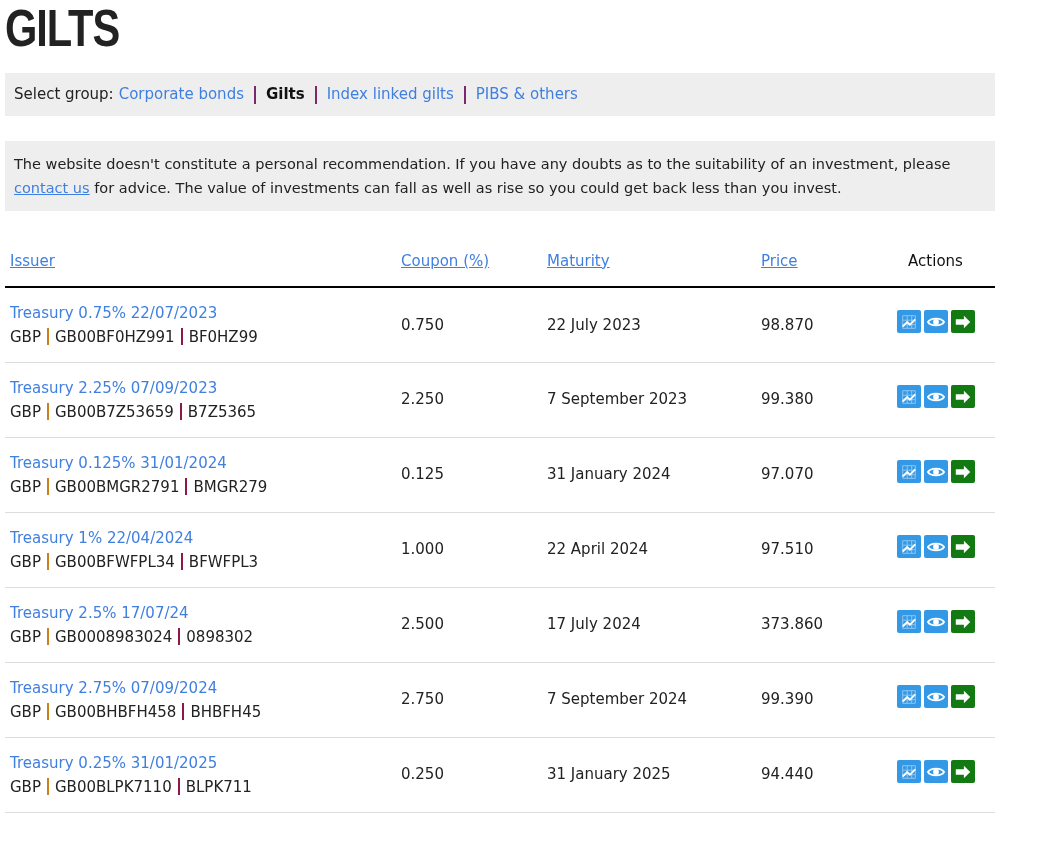 Image resolution: width=1044 pixels, height=842 pixels. What do you see at coordinates (114, 387) in the screenshot?
I see `bond-link: Treasury 2.25% 07/09/2023` at bounding box center [114, 387].